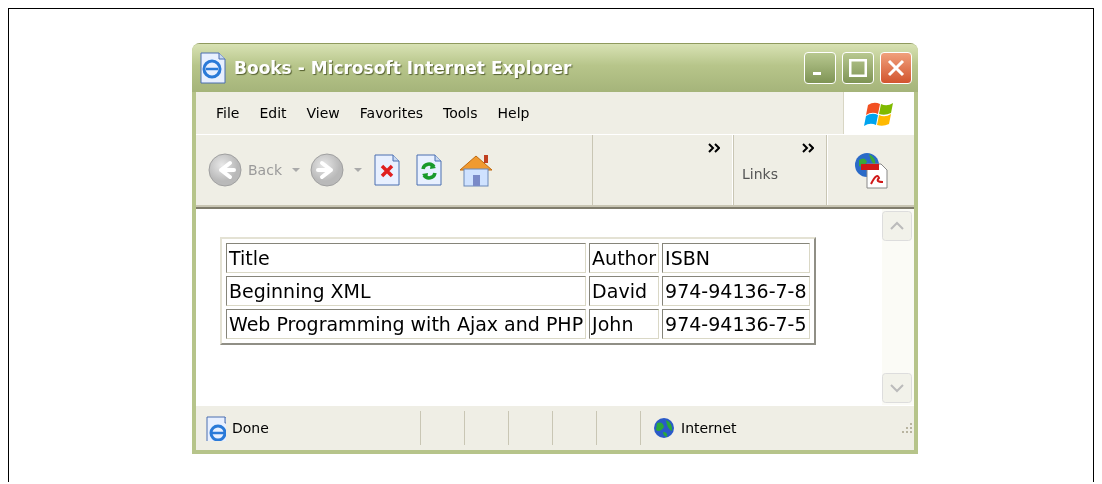 The height and width of the screenshot is (484, 1102). I want to click on status-text: Done, so click(250, 428).